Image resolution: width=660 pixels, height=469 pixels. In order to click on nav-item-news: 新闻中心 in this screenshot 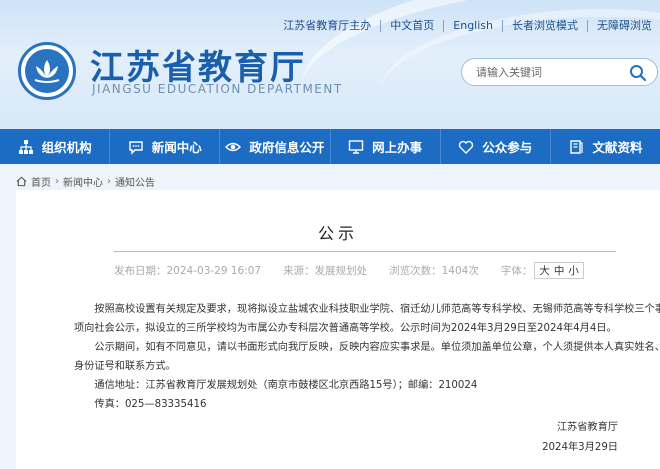, I will do `click(165, 146)`.